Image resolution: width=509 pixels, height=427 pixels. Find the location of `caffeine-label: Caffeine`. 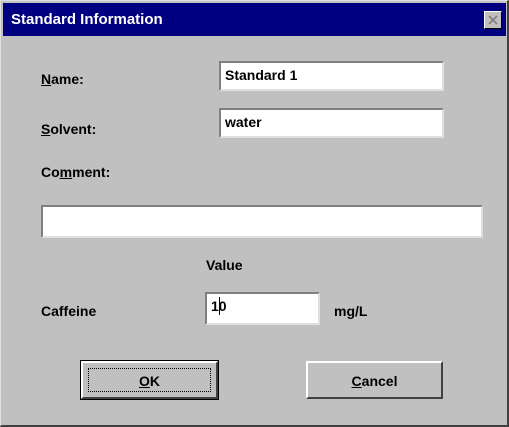

caffeine-label: Caffeine is located at coordinates (69, 311).